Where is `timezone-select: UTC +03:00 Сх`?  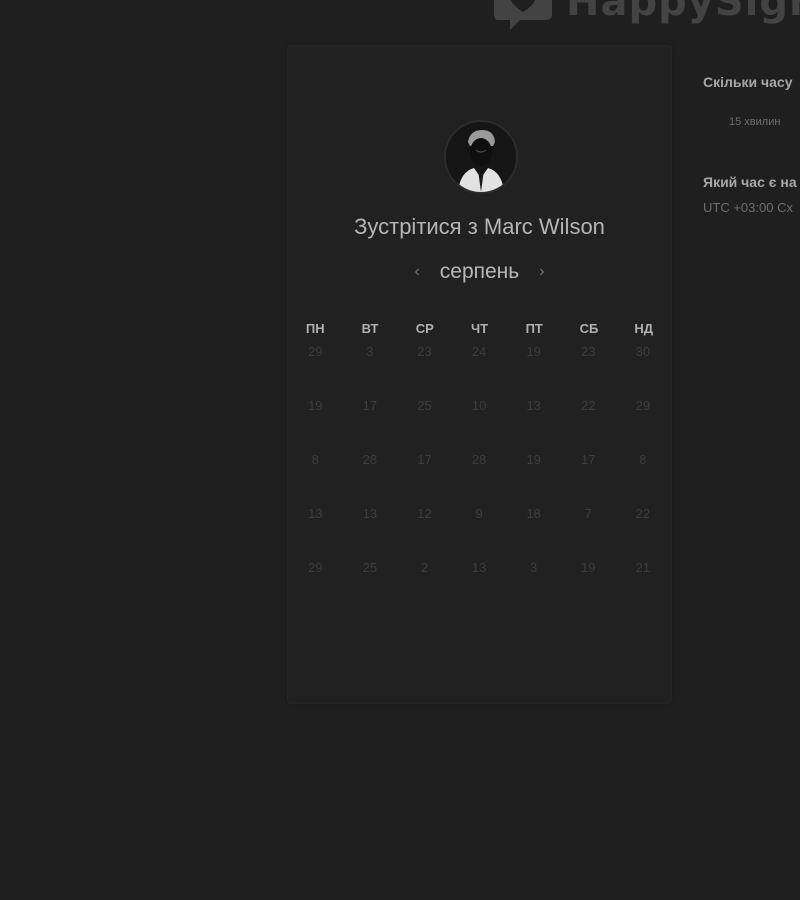
timezone-select: UTC +03:00 Сх is located at coordinates (751, 207).